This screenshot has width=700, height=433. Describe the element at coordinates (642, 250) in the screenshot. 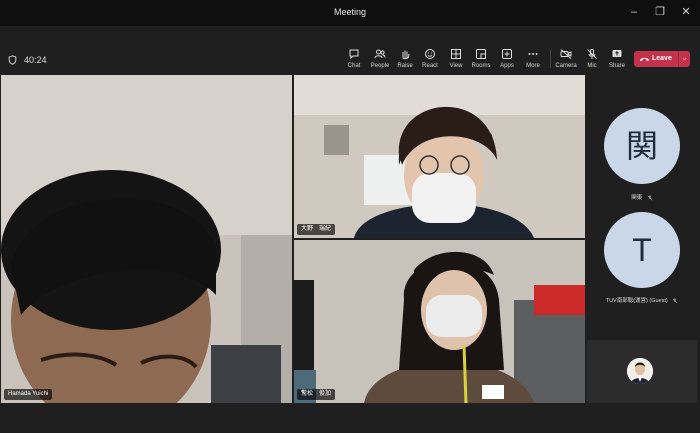

I see `avatar-tuv-guest: T` at that location.